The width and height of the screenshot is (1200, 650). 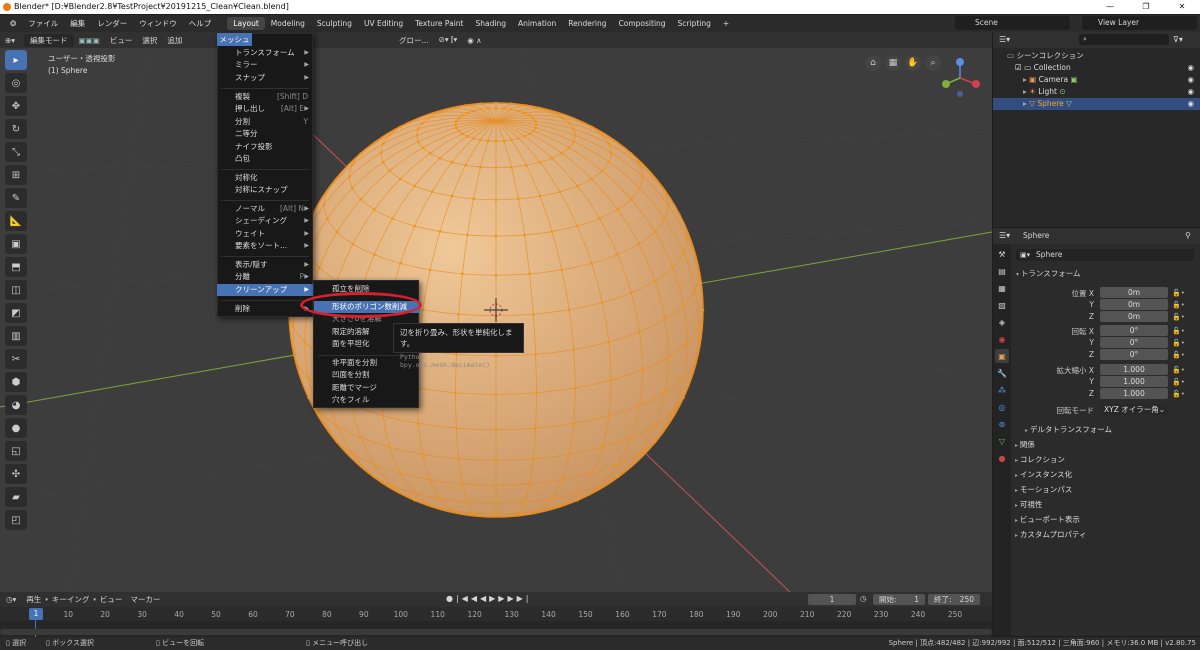 What do you see at coordinates (265, 178) in the screenshot?
I see `mesh-menu-symmetrize: 対称化` at bounding box center [265, 178].